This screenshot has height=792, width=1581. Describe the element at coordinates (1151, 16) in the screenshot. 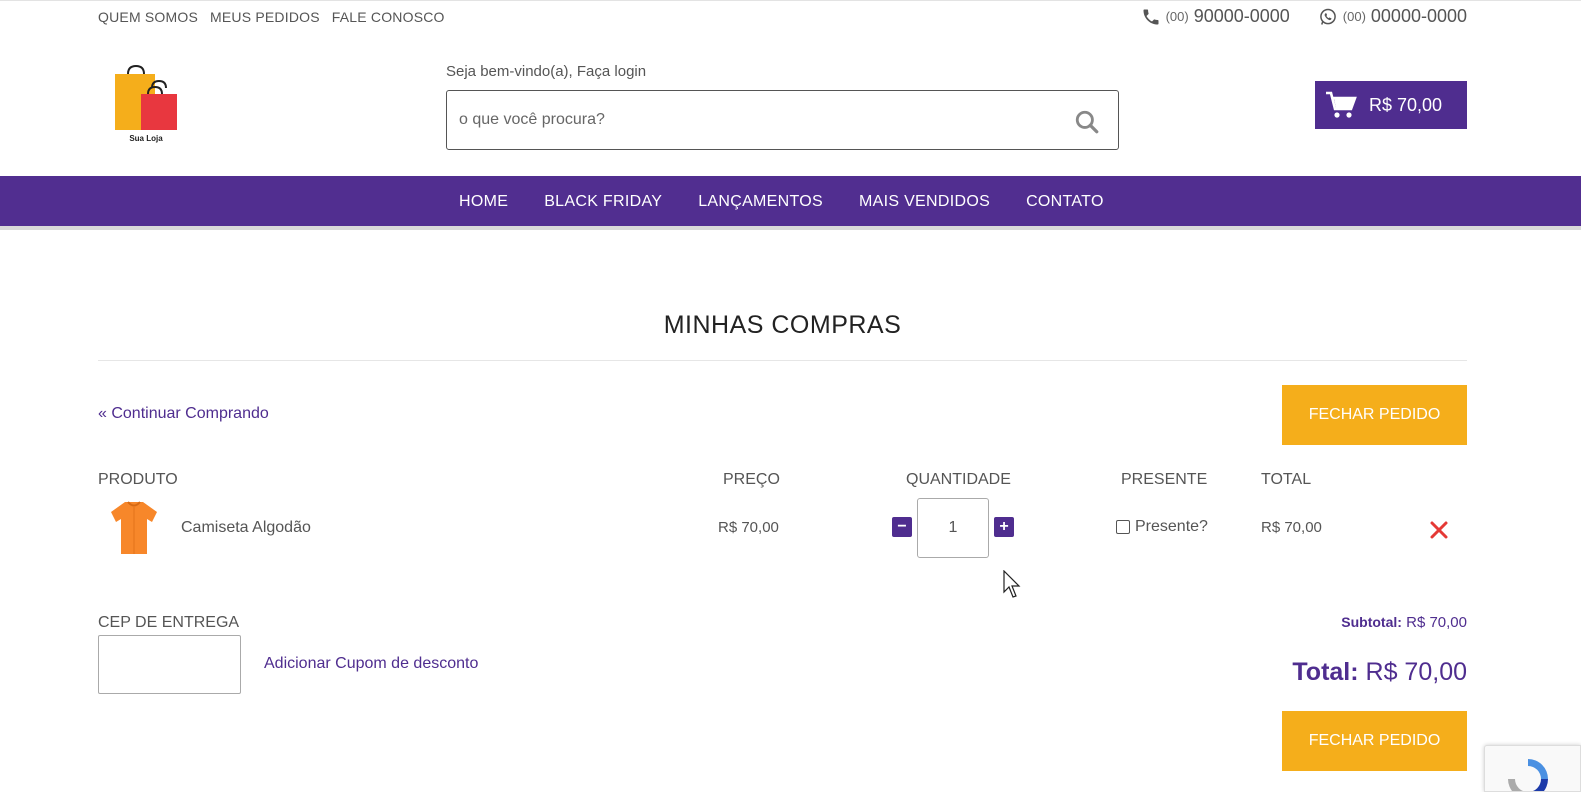

I see `phone-icon` at that location.